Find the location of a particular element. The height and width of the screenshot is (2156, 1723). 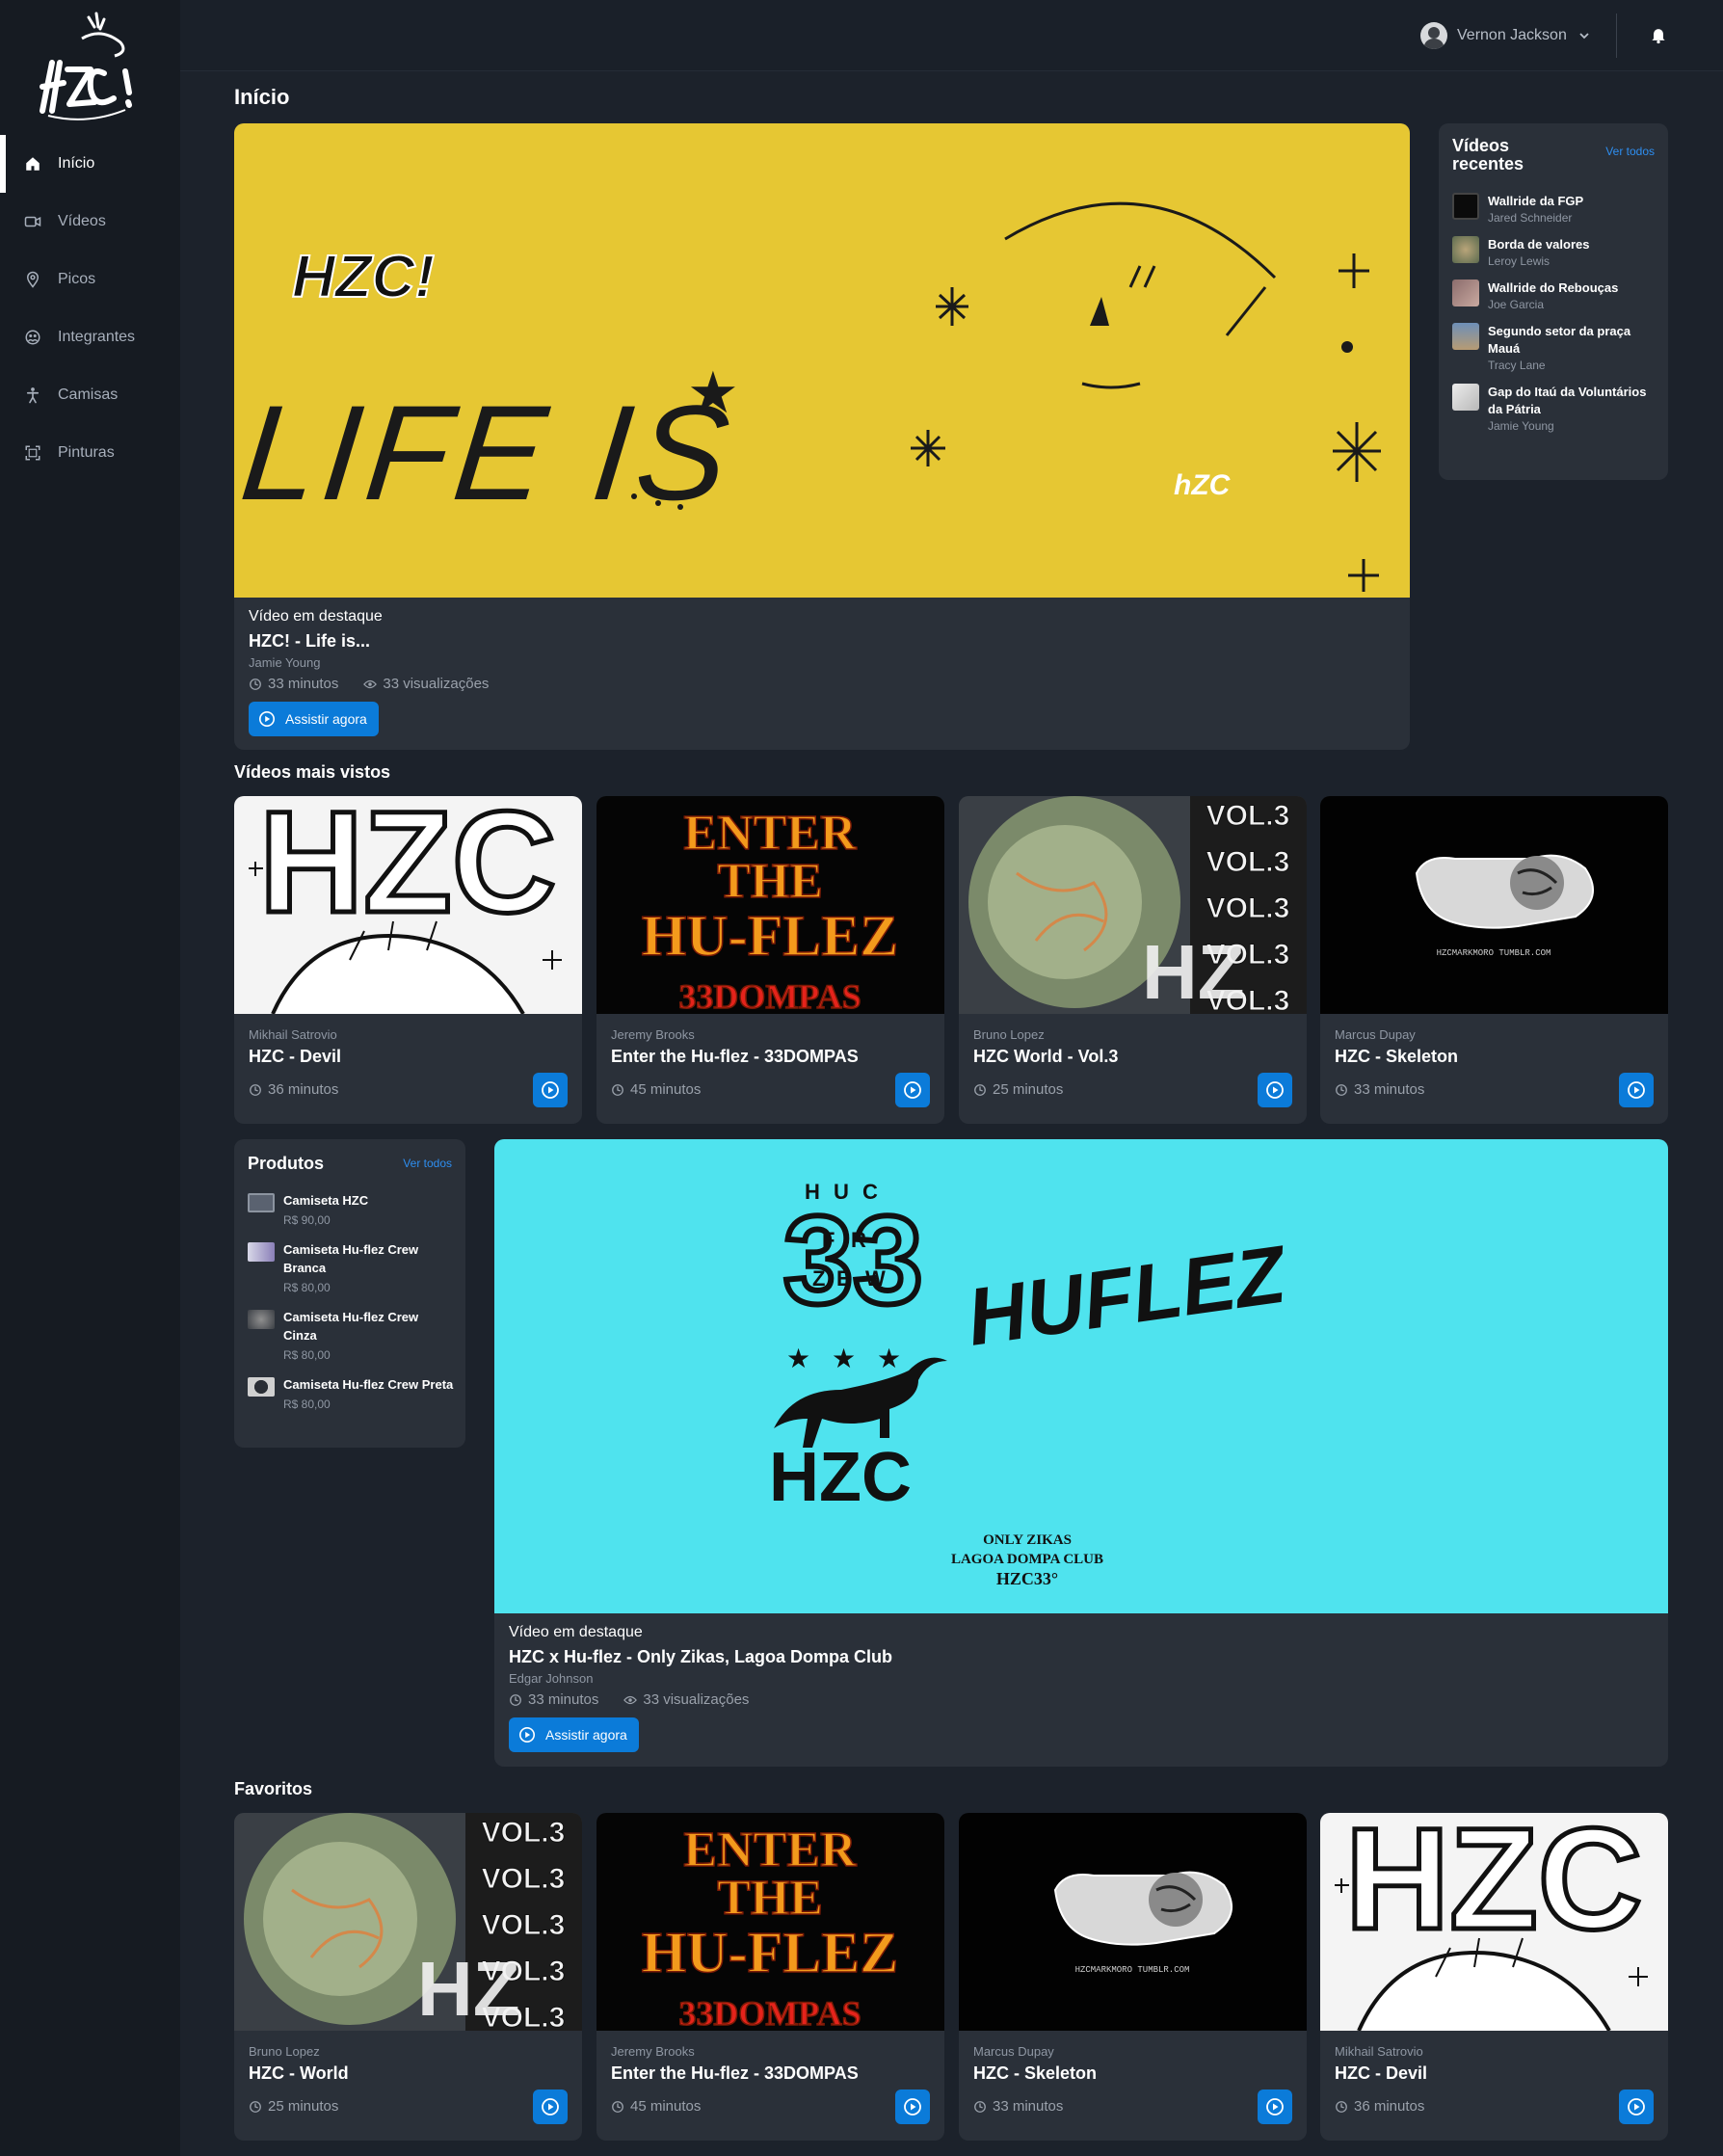

video-title: HZC World - Vol.3 is located at coordinates (1045, 1057).